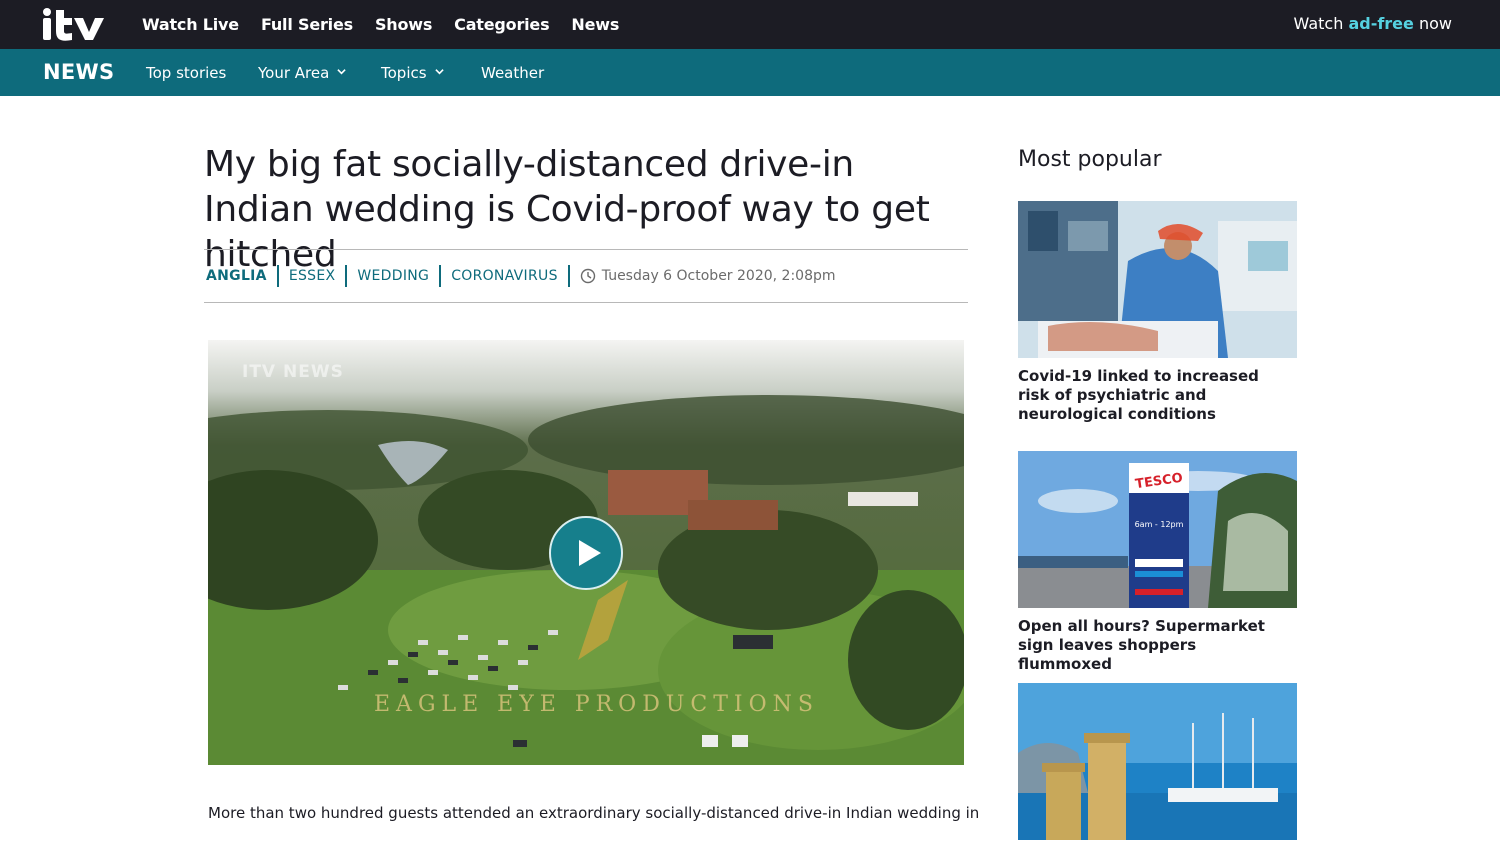 This screenshot has height=849, width=1500. What do you see at coordinates (1159, 524) in the screenshot?
I see `tesco-hours-text: 6am - 12pm` at bounding box center [1159, 524].